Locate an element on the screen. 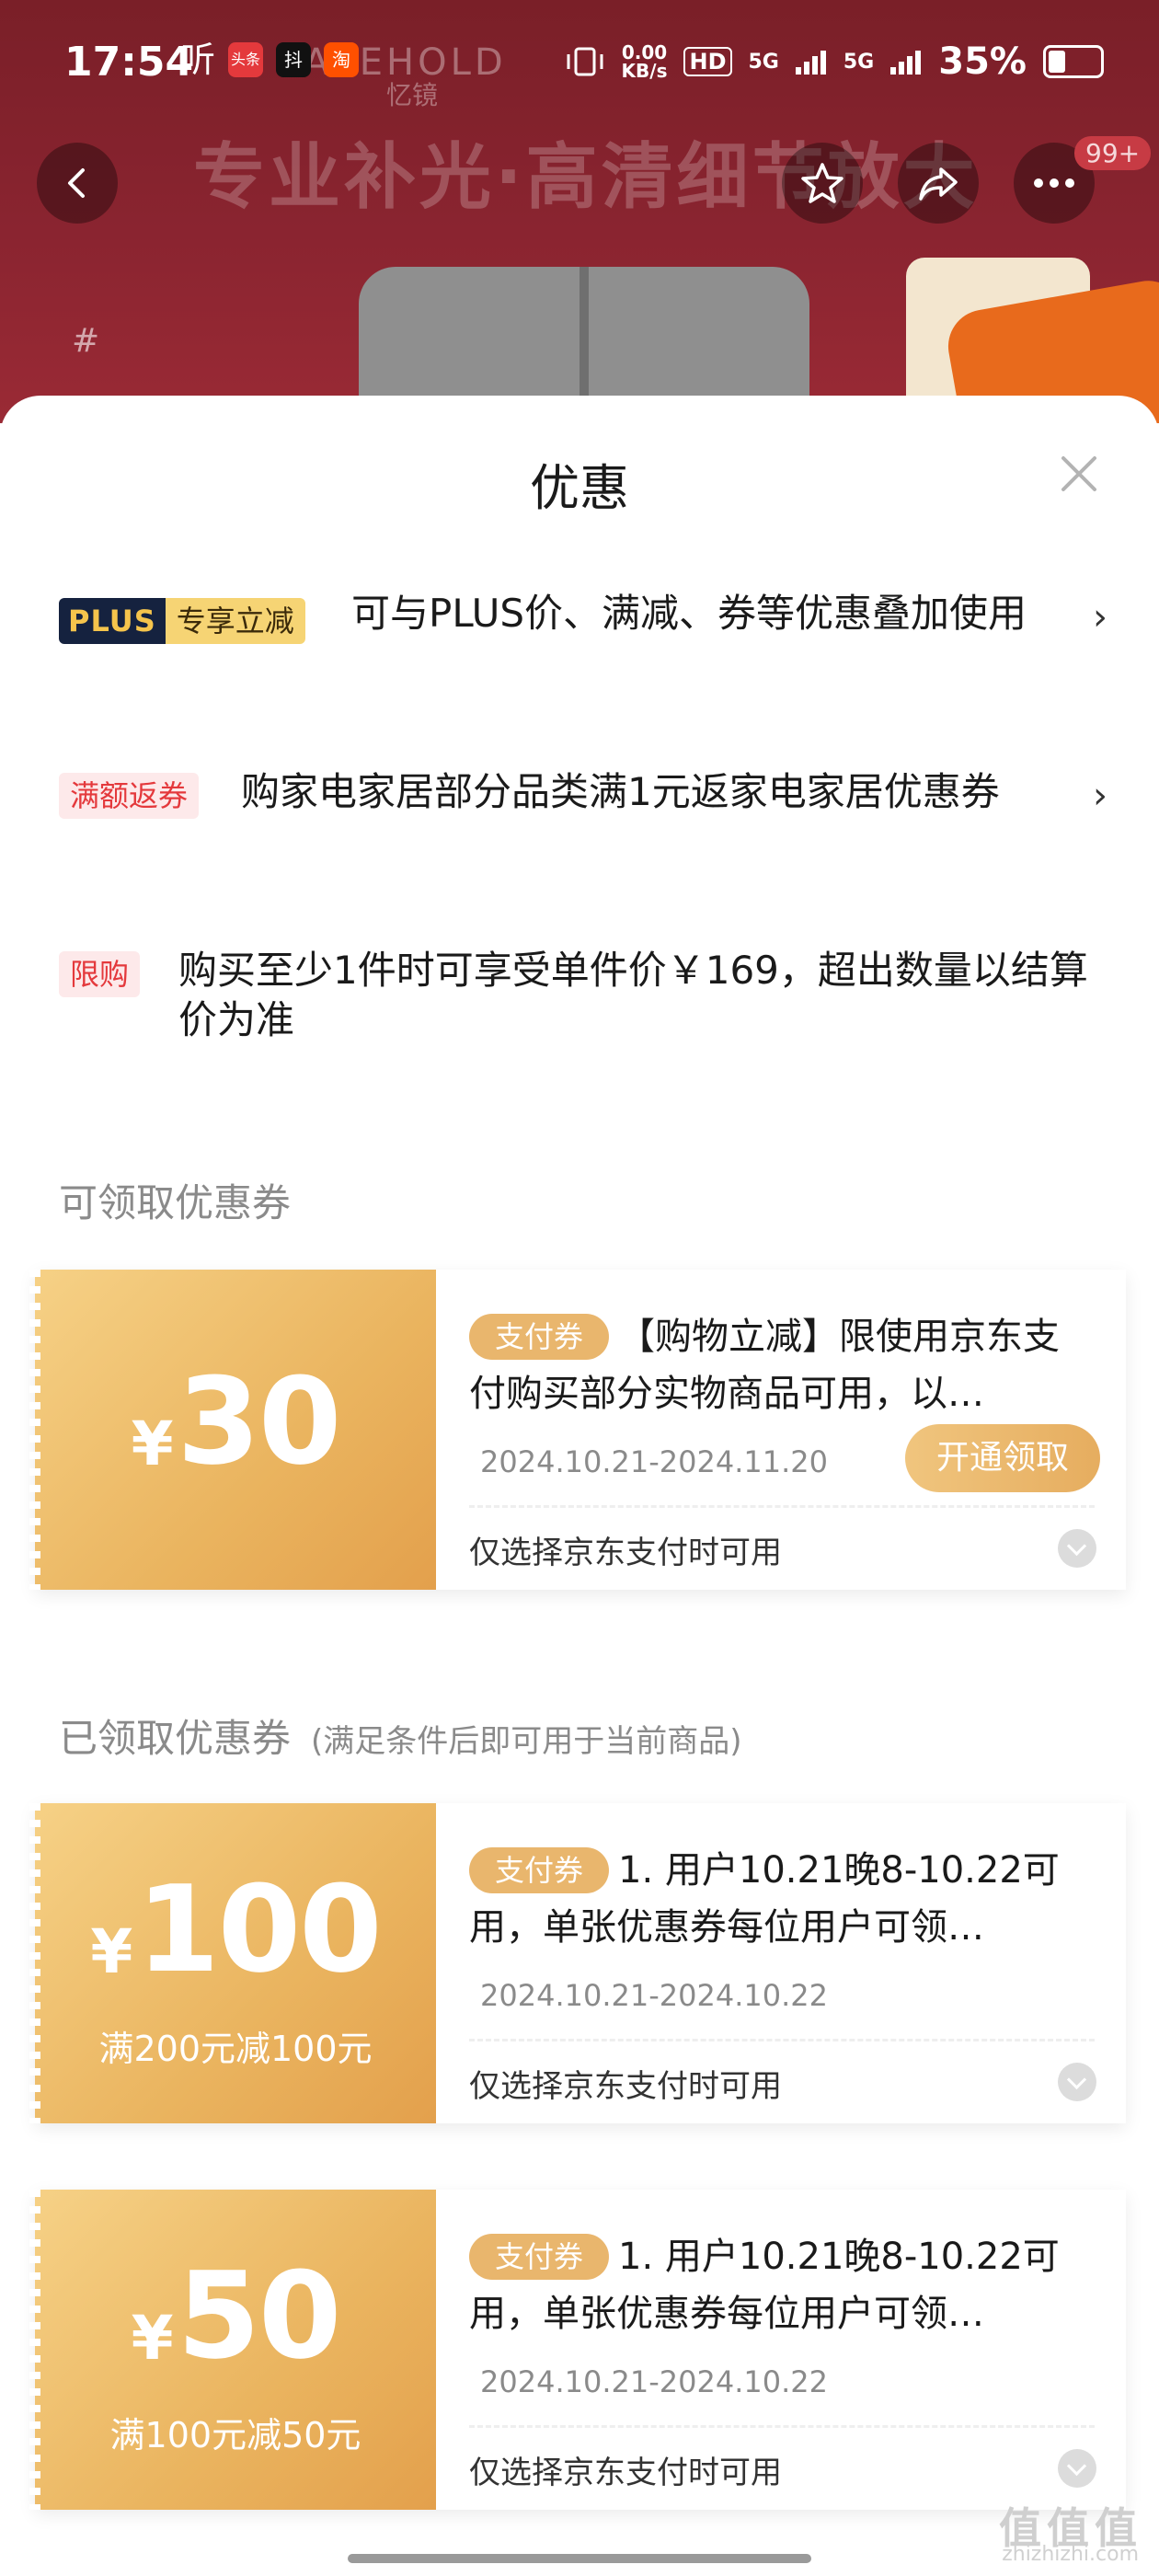 The image size is (1159, 2576). coupon-amount: ¥30 is located at coordinates (235, 1433).